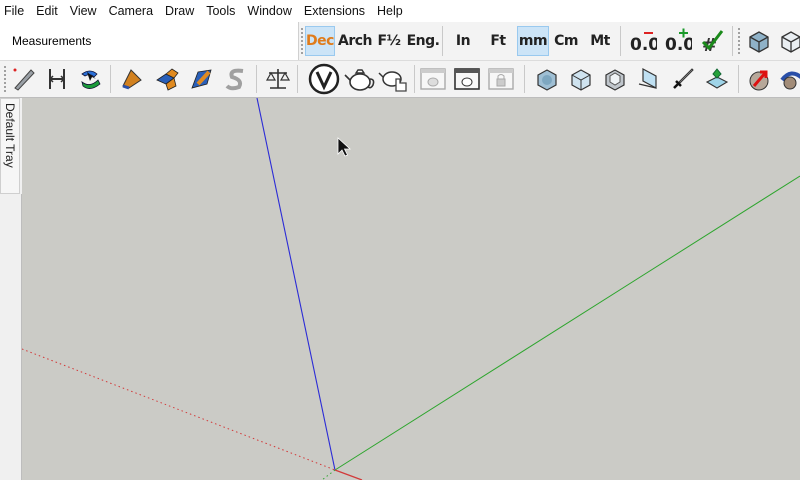 This screenshot has height=480, width=800. I want to click on units-mt-button: Mt, so click(600, 41).